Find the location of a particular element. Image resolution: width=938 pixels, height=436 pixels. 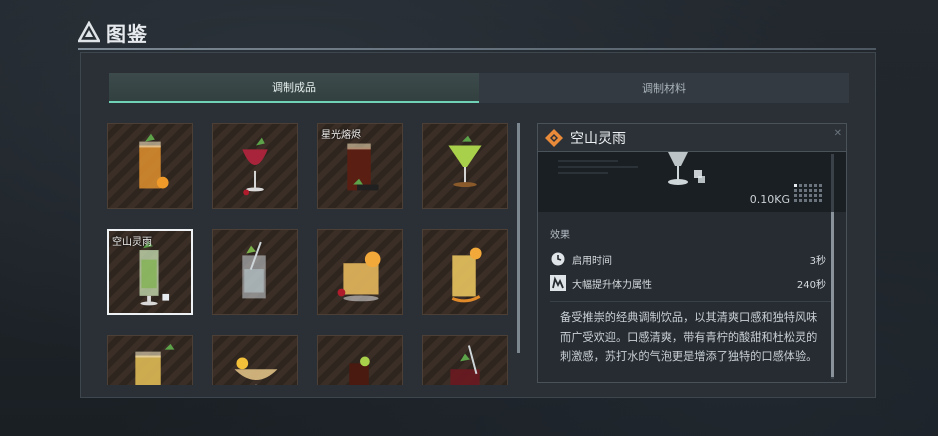

drink-item-red-wine-glass is located at coordinates (255, 166).